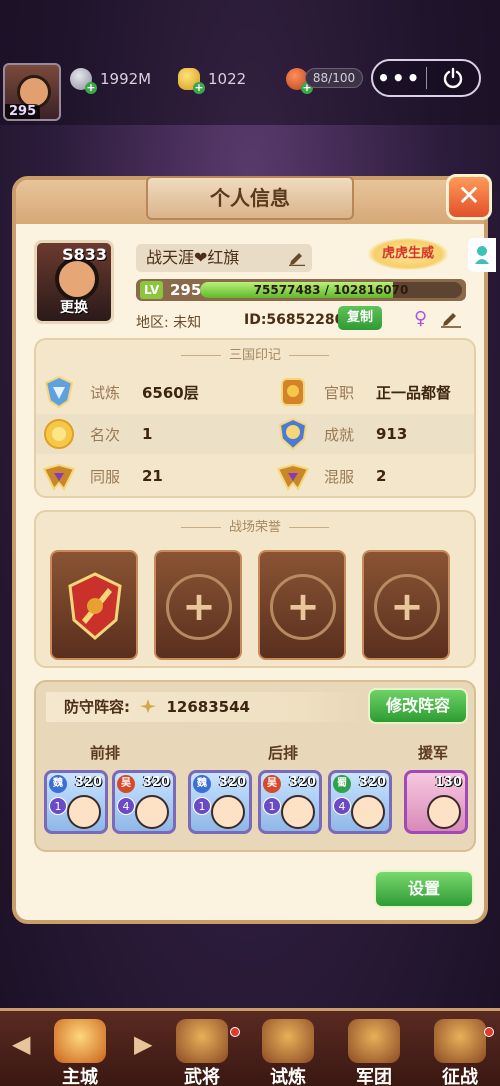  What do you see at coordinates (339, 476) in the screenshot?
I see `seal-label: 混服` at bounding box center [339, 476].